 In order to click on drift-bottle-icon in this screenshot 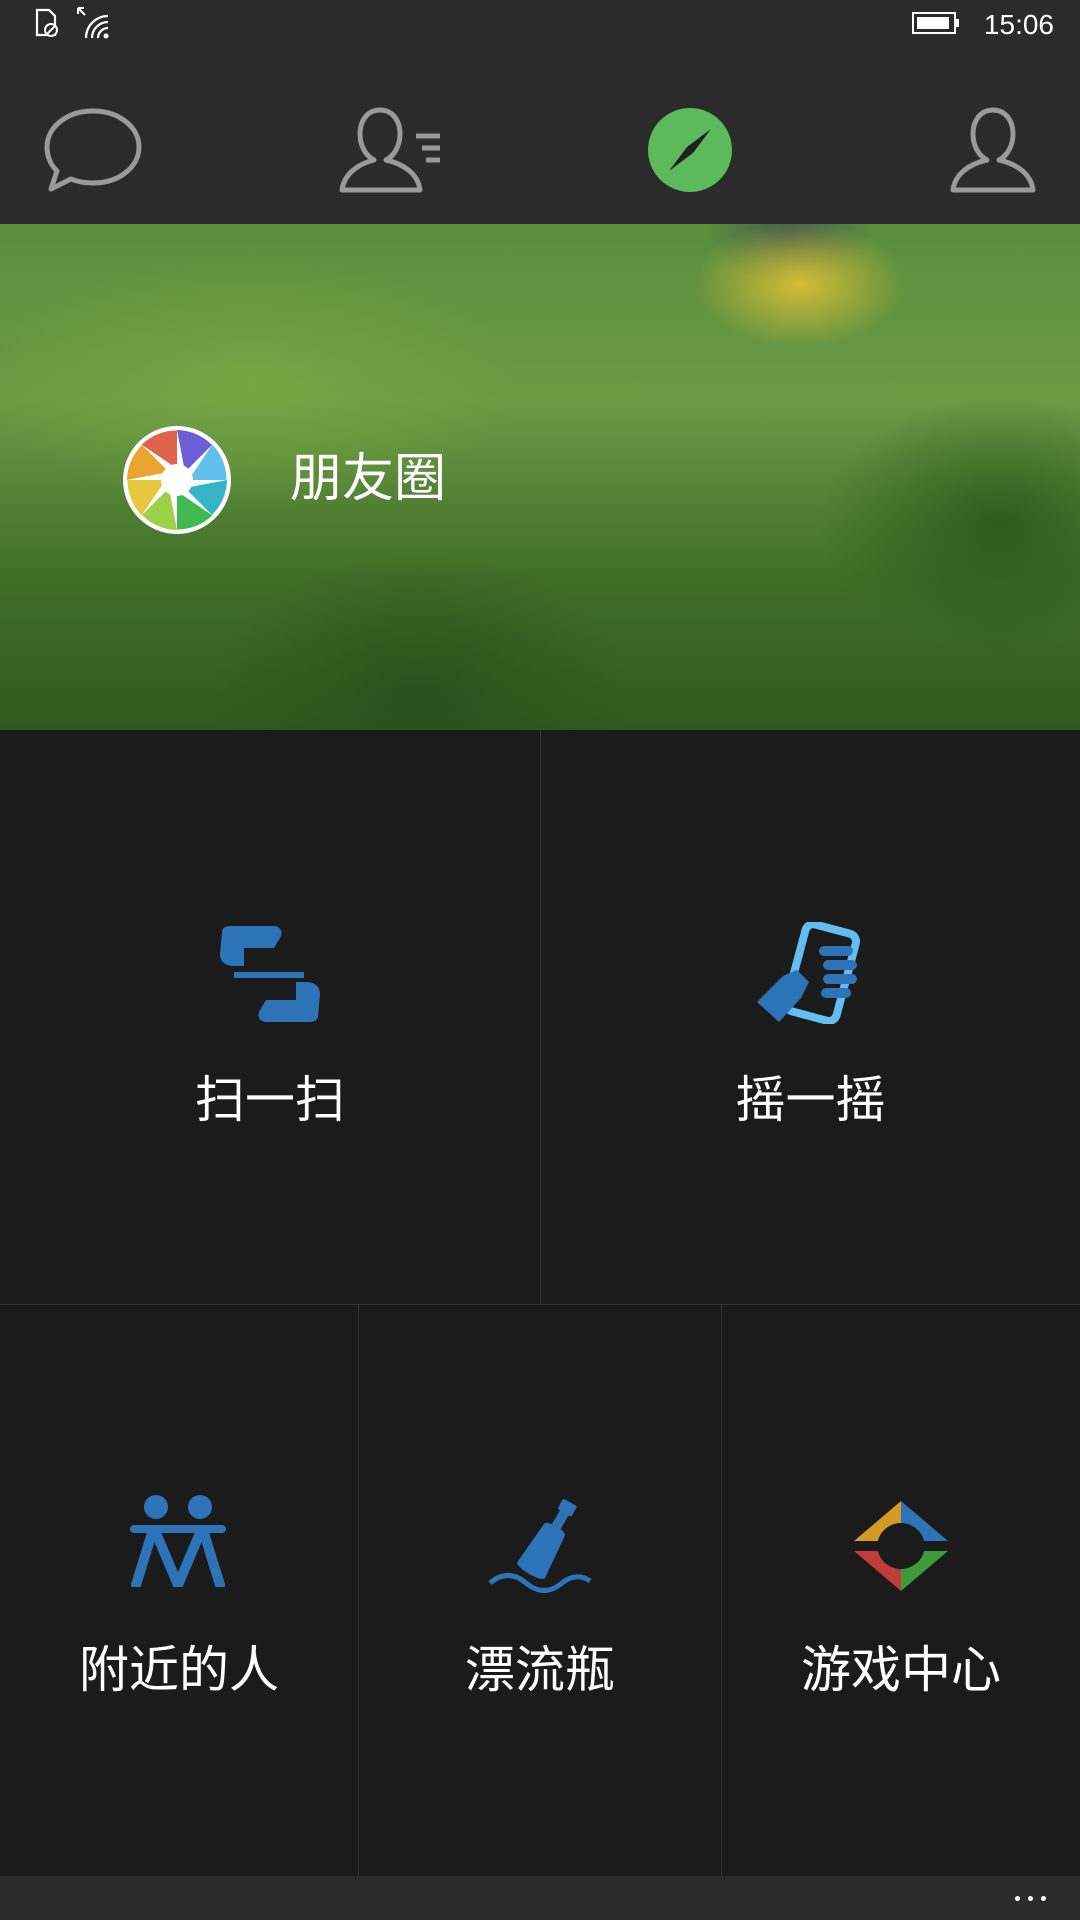, I will do `click(540, 1544)`.